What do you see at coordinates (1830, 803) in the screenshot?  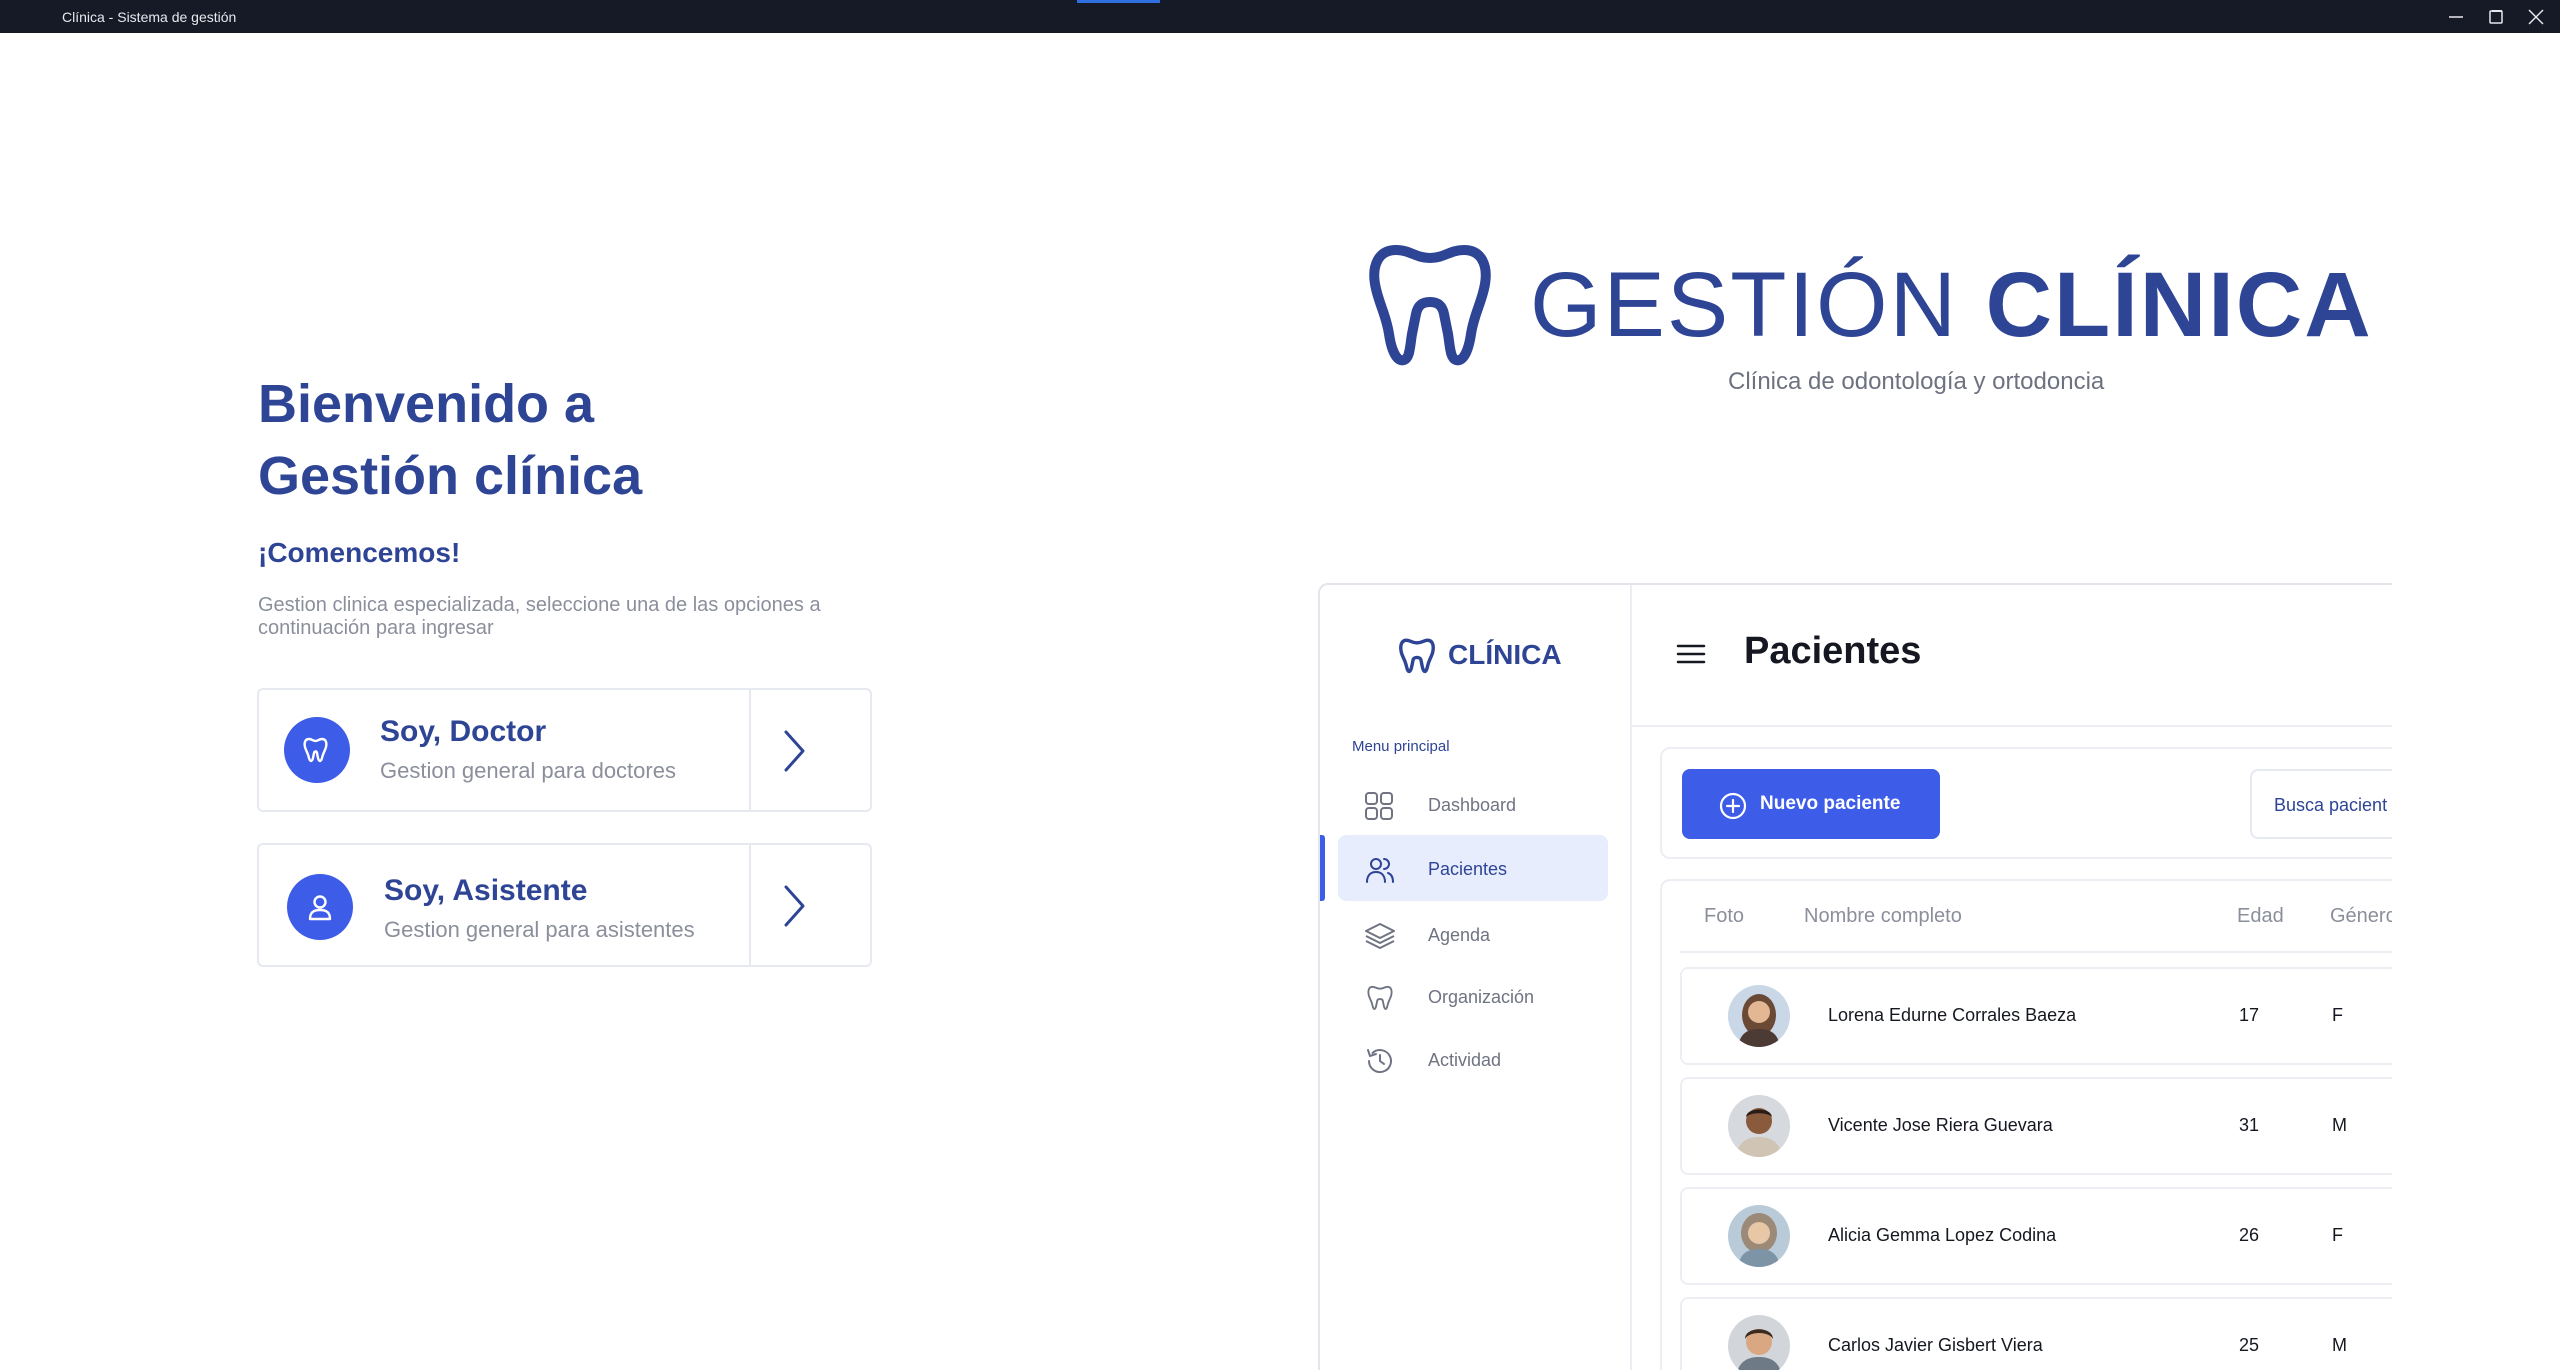 I see `new-patient-label: Nuevo paciente` at bounding box center [1830, 803].